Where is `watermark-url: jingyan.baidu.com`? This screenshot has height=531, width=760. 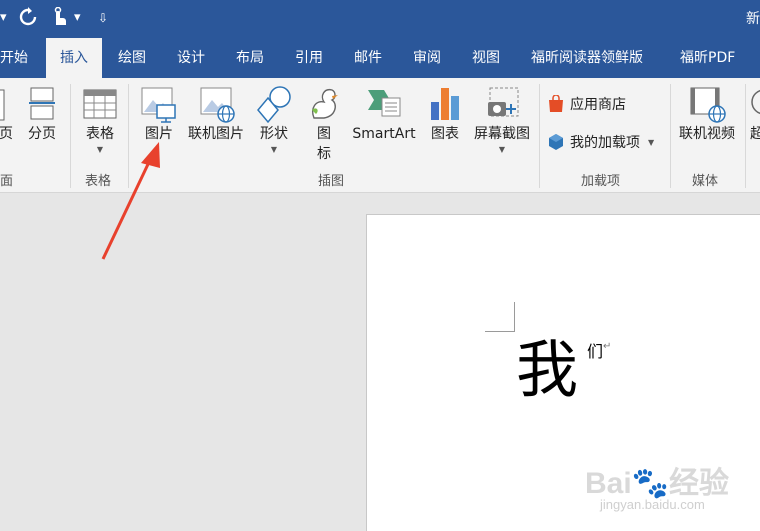 watermark-url: jingyan.baidu.com is located at coordinates (652, 504).